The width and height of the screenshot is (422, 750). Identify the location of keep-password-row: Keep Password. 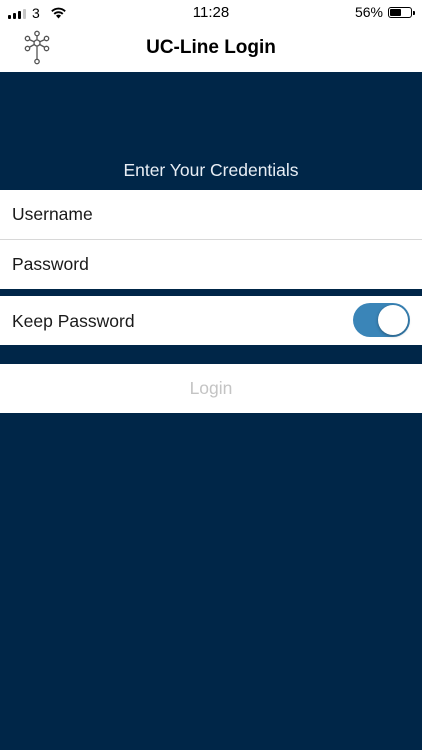
(211, 320).